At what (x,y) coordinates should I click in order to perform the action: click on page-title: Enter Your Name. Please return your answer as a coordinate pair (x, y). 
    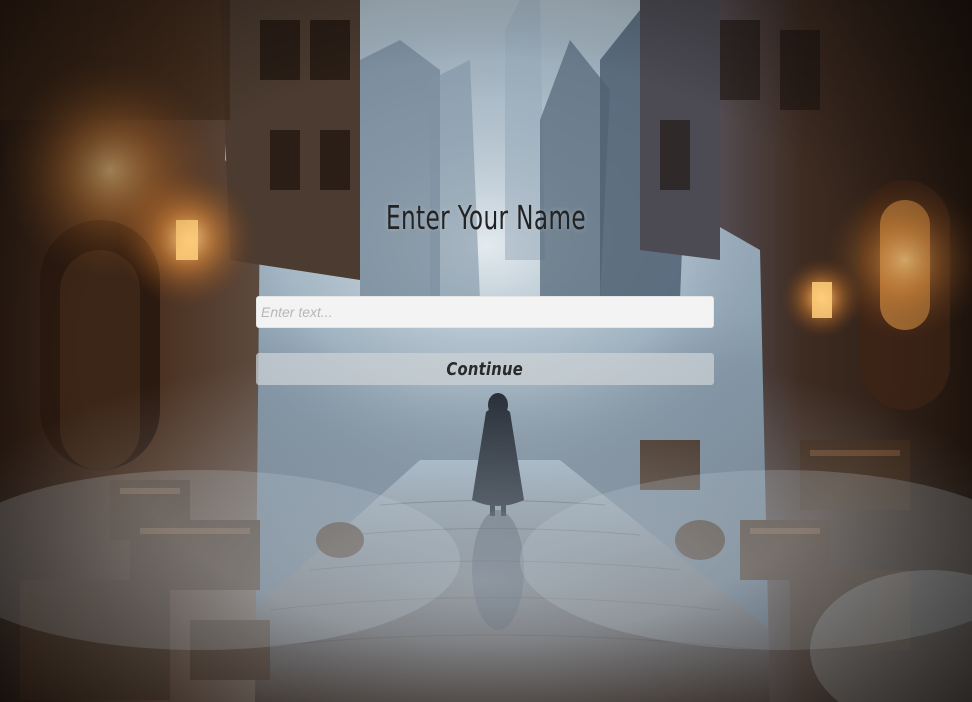
    Looking at the image, I should click on (486, 217).